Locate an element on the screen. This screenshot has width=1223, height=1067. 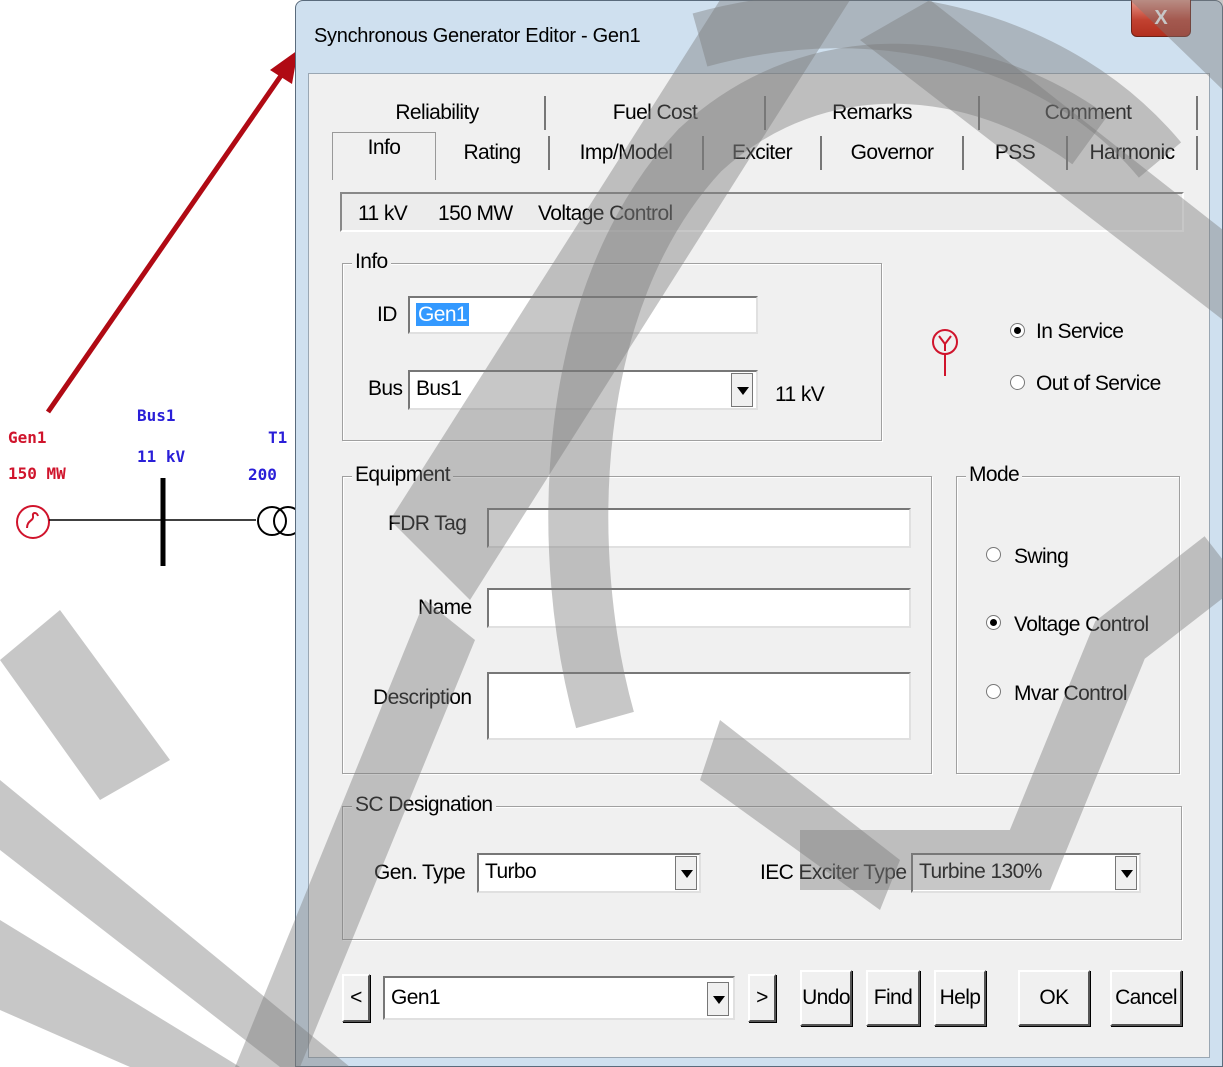
help-button: Help is located at coordinates (960, 998).